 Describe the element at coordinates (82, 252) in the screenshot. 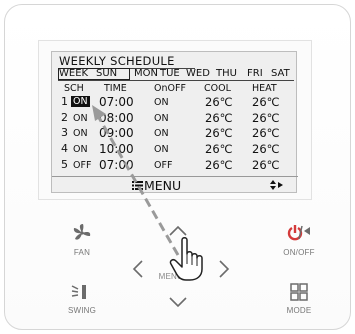

I see `fan-label: FAN` at that location.